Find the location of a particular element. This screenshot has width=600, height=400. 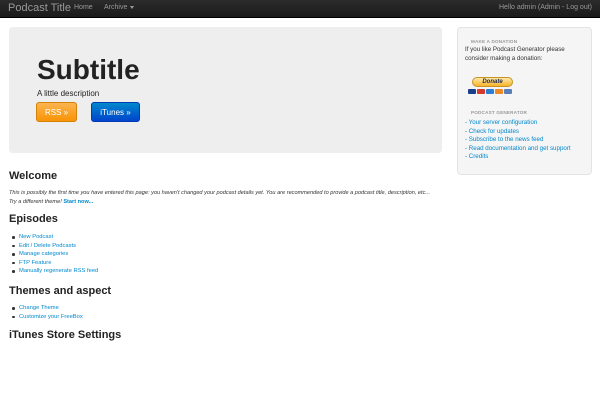

amex-card-icon is located at coordinates (490, 91).